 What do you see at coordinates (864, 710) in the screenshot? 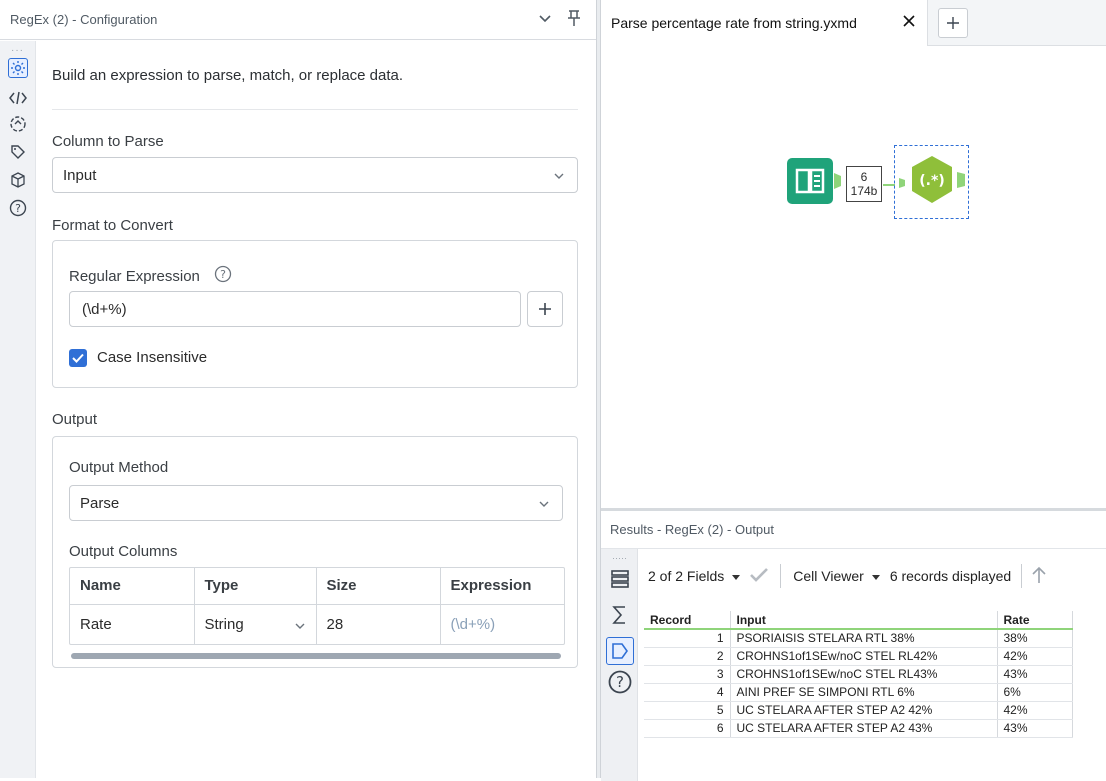
I see `input-cell: UC STELARA AFTER STEP A2 42%` at bounding box center [864, 710].